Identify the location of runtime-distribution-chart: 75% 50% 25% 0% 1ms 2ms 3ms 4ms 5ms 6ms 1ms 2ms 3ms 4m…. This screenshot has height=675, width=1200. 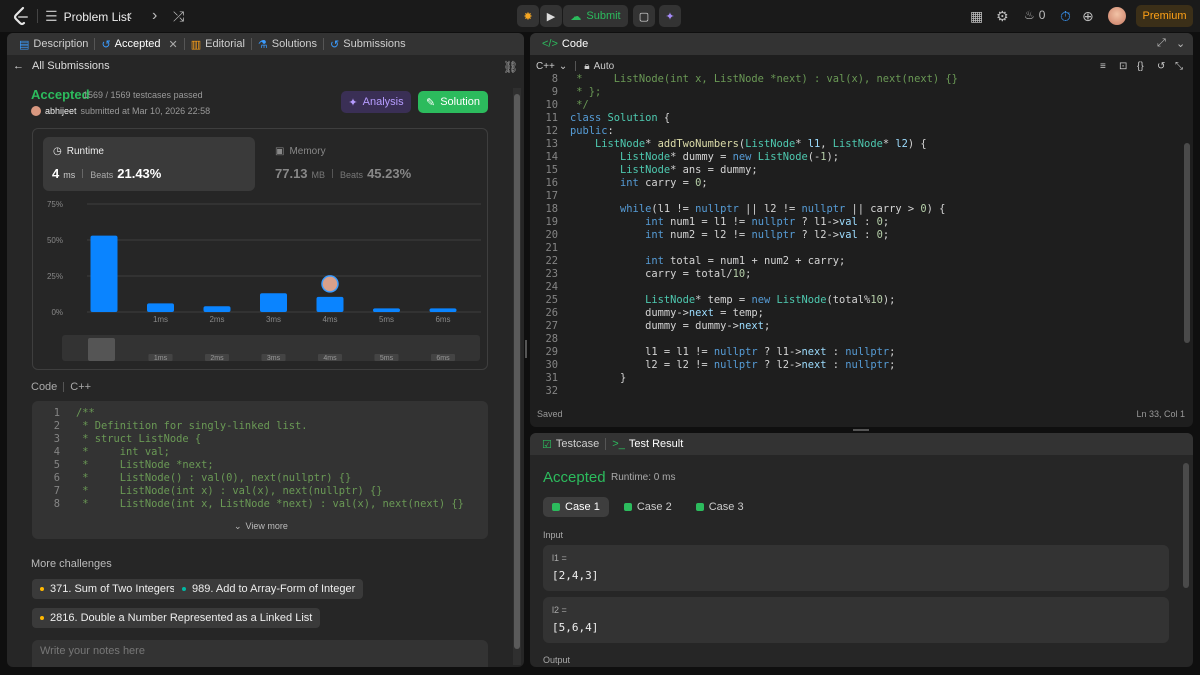
(264, 281).